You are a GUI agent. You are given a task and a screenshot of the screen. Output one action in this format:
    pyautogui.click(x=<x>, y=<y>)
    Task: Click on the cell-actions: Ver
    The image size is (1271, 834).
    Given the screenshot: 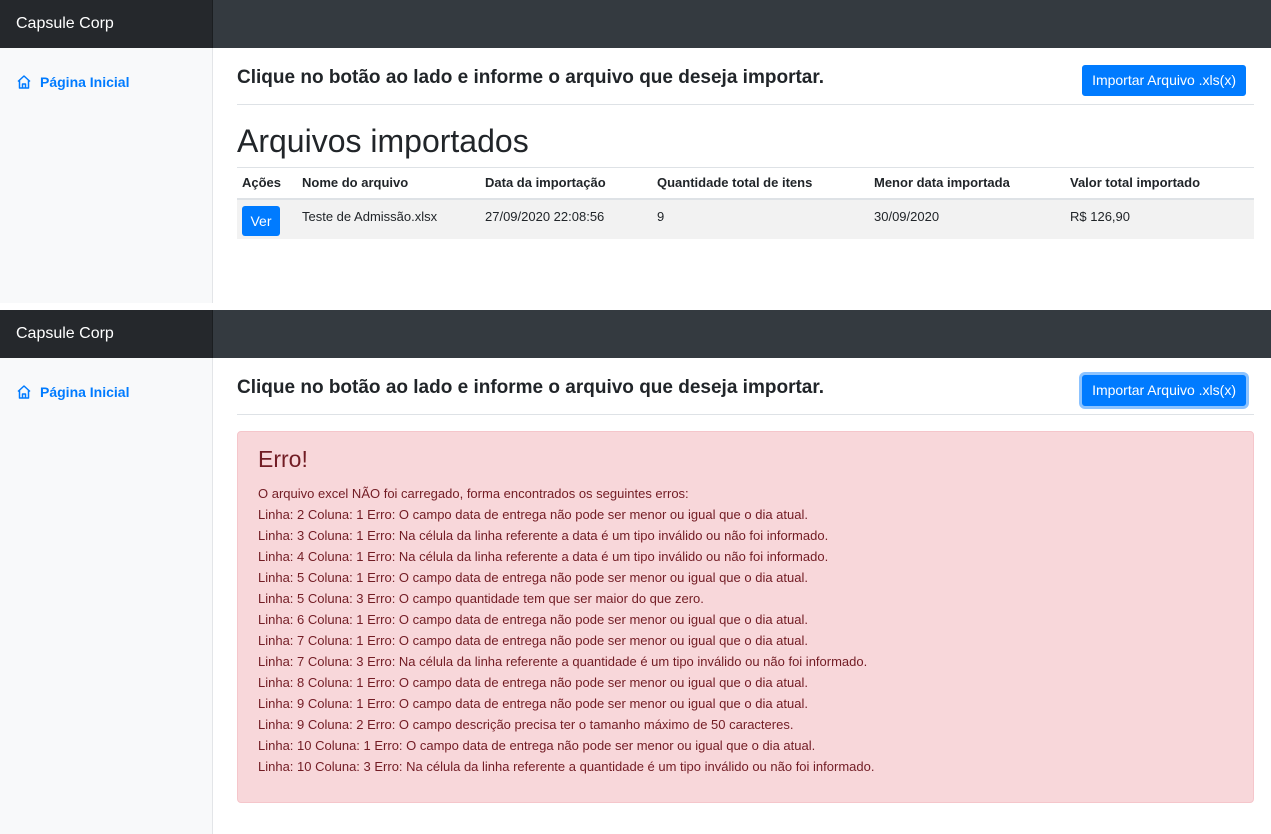 What is the action you would take?
    pyautogui.click(x=267, y=218)
    